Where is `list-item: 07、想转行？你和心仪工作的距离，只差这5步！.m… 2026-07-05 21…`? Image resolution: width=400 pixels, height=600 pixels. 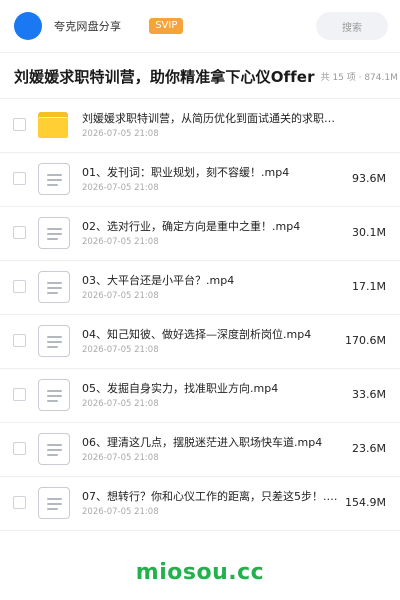 list-item: 07、想转行？你和心仪工作的距离，只差这5步！.m… 2026-07-05 21… is located at coordinates (200, 504).